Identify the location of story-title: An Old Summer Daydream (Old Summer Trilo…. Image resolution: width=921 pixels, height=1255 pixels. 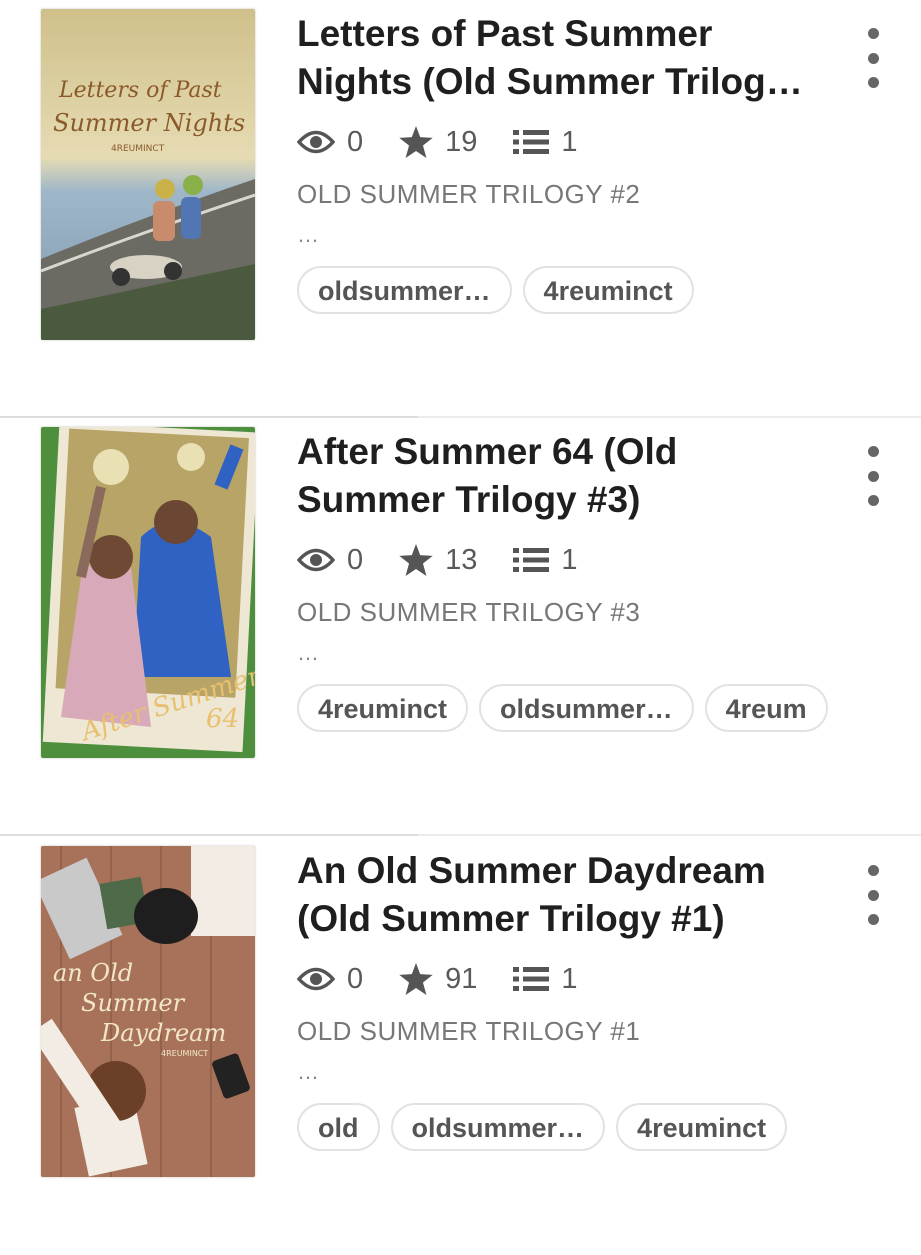
(557, 895).